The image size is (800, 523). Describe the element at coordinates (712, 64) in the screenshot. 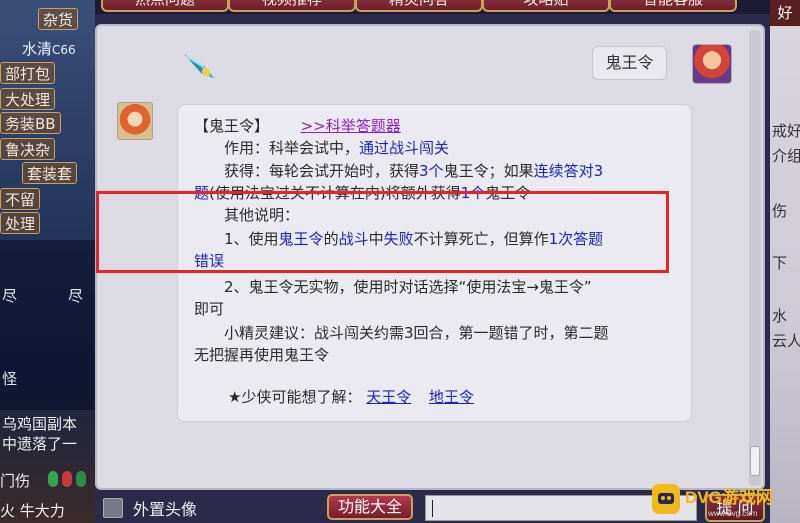

I see `user-avatar` at that location.